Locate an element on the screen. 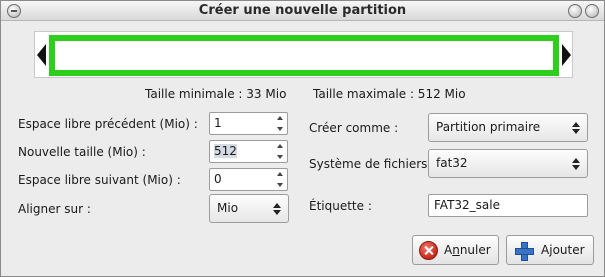 The width and height of the screenshot is (605, 277). free-after-spinbox: 0 is located at coordinates (248, 179).